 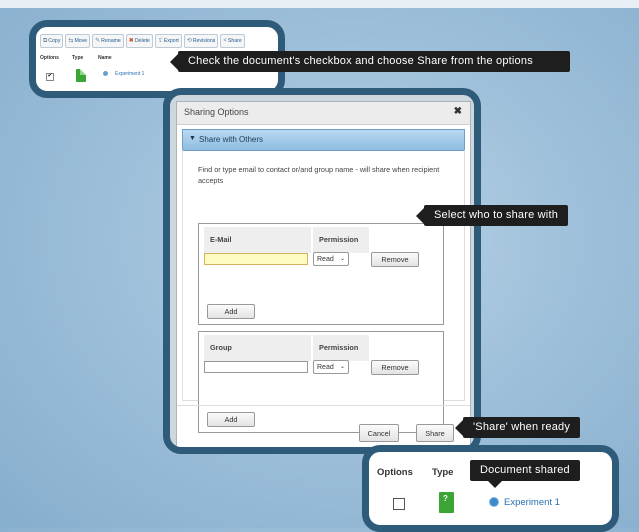 What do you see at coordinates (231, 311) in the screenshot?
I see `email-add-button: Add` at bounding box center [231, 311].